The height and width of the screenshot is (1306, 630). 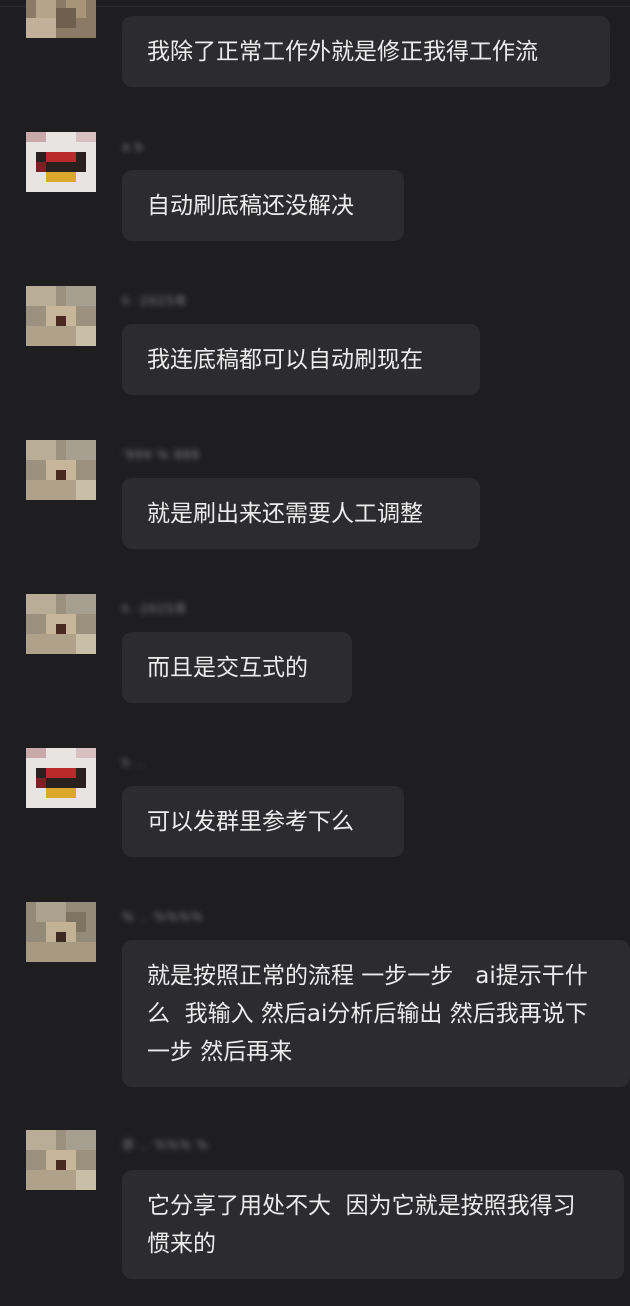 I want to click on sender-name: 非 .. %%% %, so click(x=165, y=1145).